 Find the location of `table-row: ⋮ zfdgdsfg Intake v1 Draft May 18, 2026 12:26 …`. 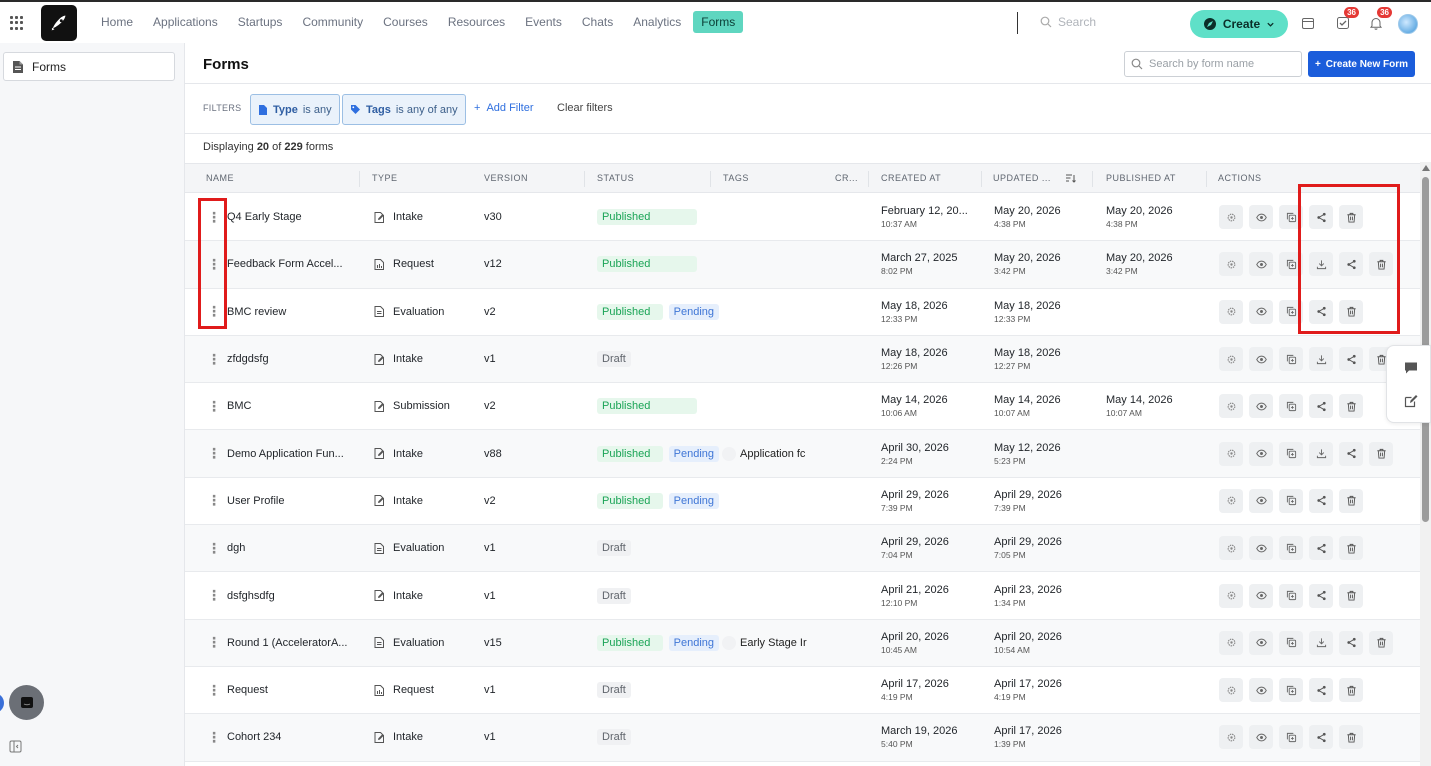

table-row: ⋮ zfdgdsfg Intake v1 Draft May 18, 2026 12:26 … is located at coordinates (802, 359).